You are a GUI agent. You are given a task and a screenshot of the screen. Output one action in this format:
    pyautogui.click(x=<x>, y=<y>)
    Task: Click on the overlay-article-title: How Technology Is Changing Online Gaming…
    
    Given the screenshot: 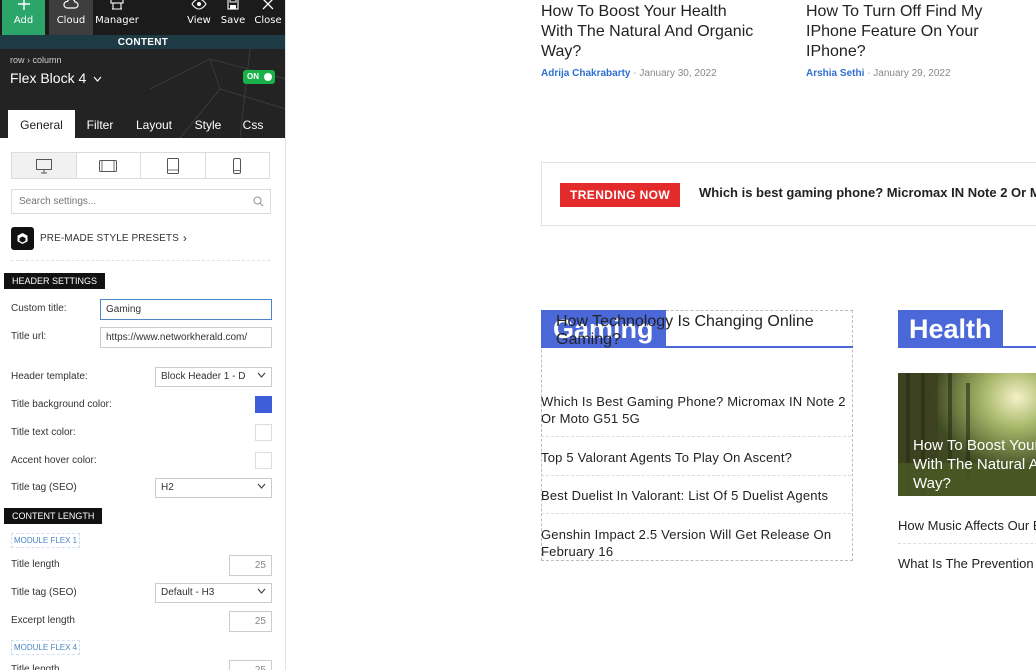 What is the action you would take?
    pyautogui.click(x=701, y=331)
    